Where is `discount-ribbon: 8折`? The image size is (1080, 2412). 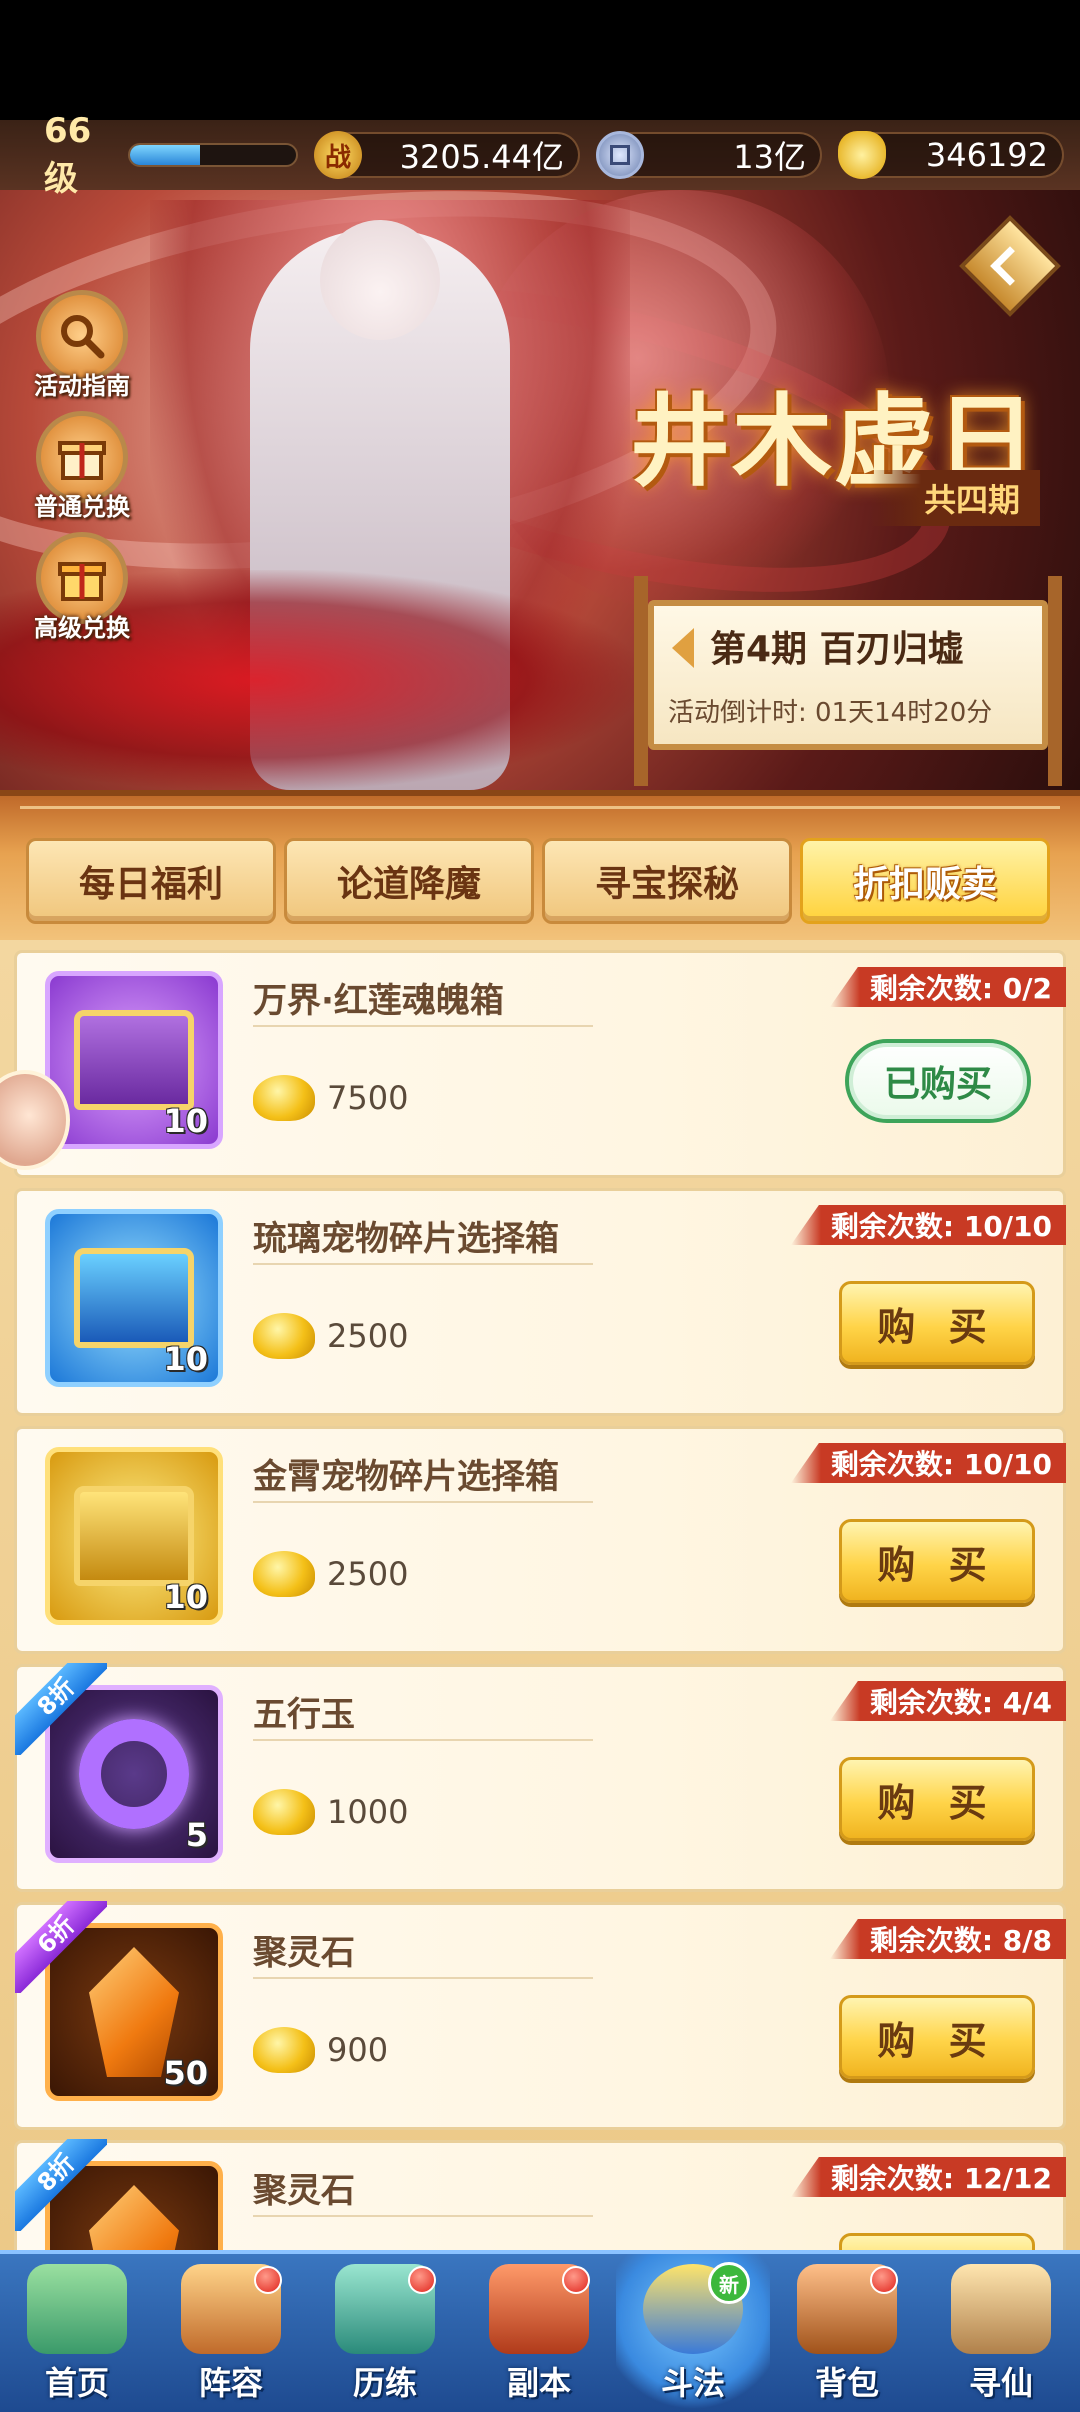 discount-ribbon: 8折 is located at coordinates (61, 1709).